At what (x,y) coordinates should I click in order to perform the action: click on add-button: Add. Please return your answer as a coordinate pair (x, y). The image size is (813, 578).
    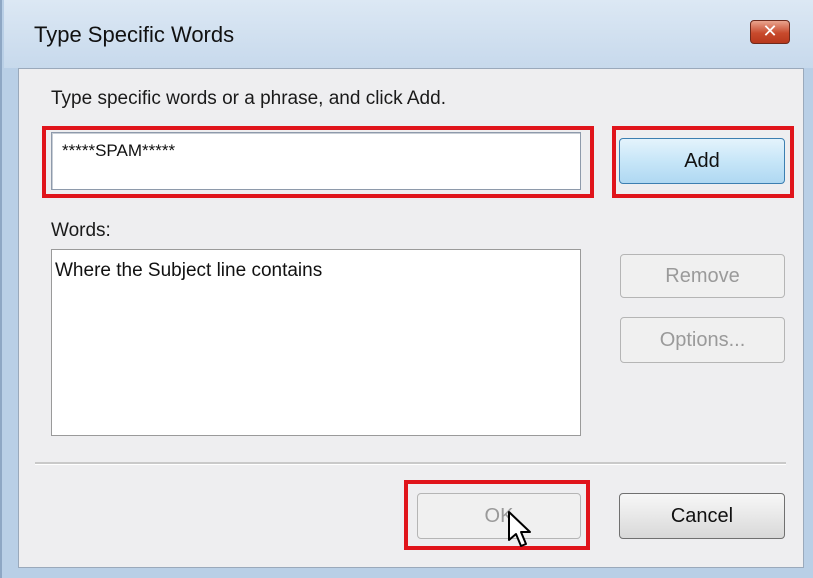
    Looking at the image, I should click on (702, 161).